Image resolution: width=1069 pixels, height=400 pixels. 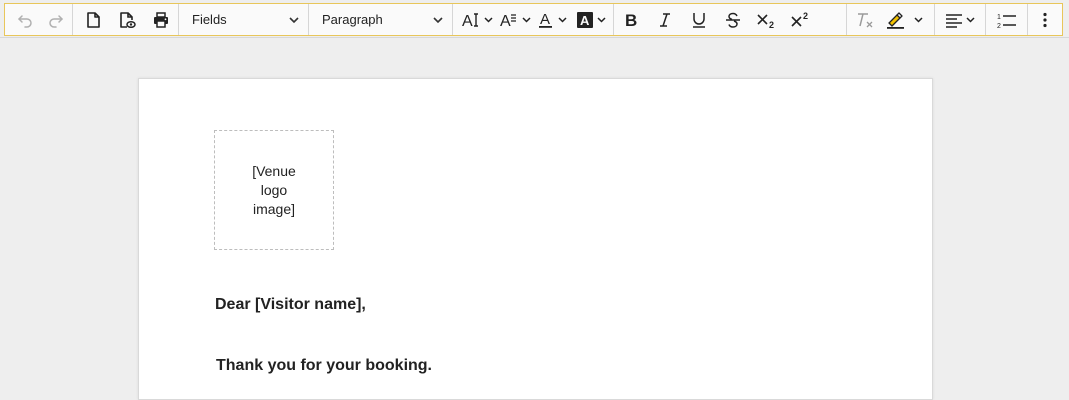 I want to click on line-height-button: A, so click(x=516, y=19).